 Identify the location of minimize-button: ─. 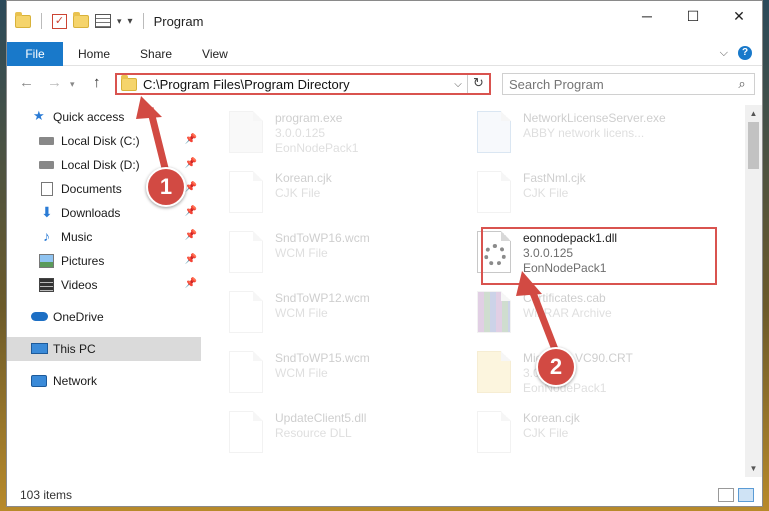
(647, 16).